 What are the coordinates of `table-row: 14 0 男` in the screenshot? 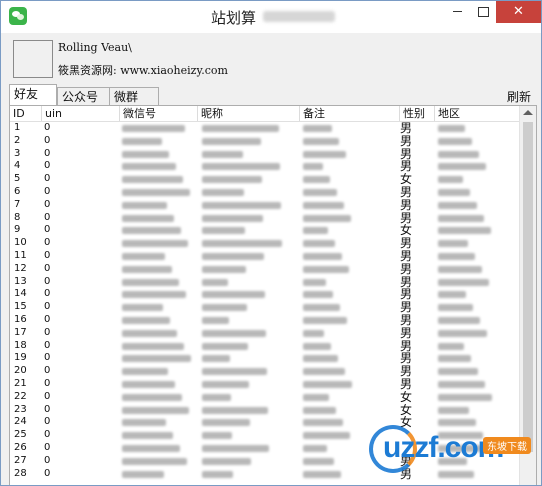 It's located at (265, 294).